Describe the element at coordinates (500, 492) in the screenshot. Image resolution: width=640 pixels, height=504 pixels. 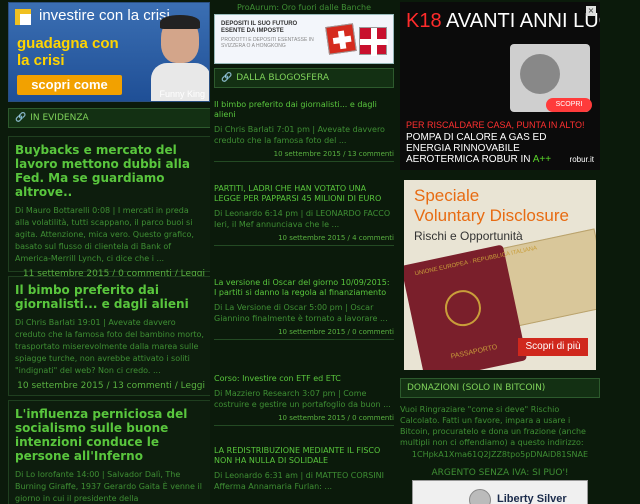
I see `liberty-silver-ad: Liberty Silver` at that location.